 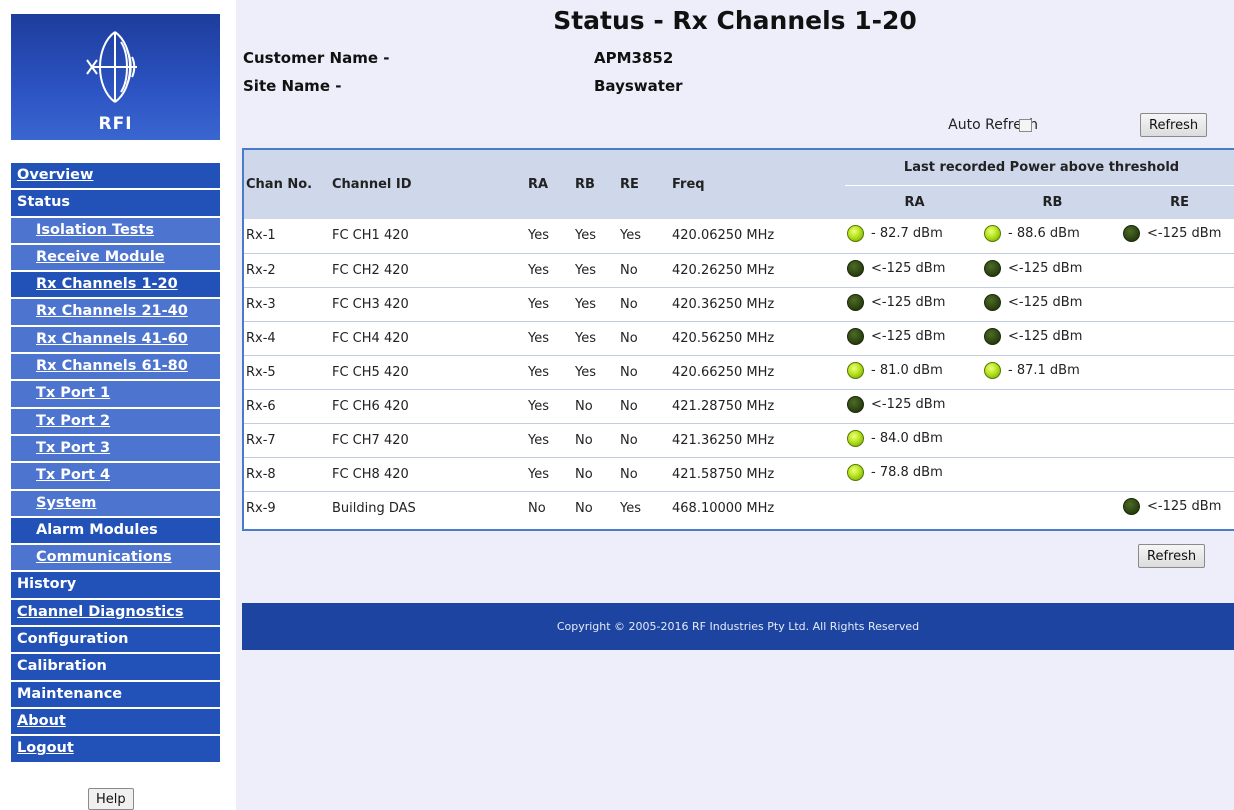 I want to click on sidebar-item-isolation-tests: Isolation Tests, so click(x=115, y=231).